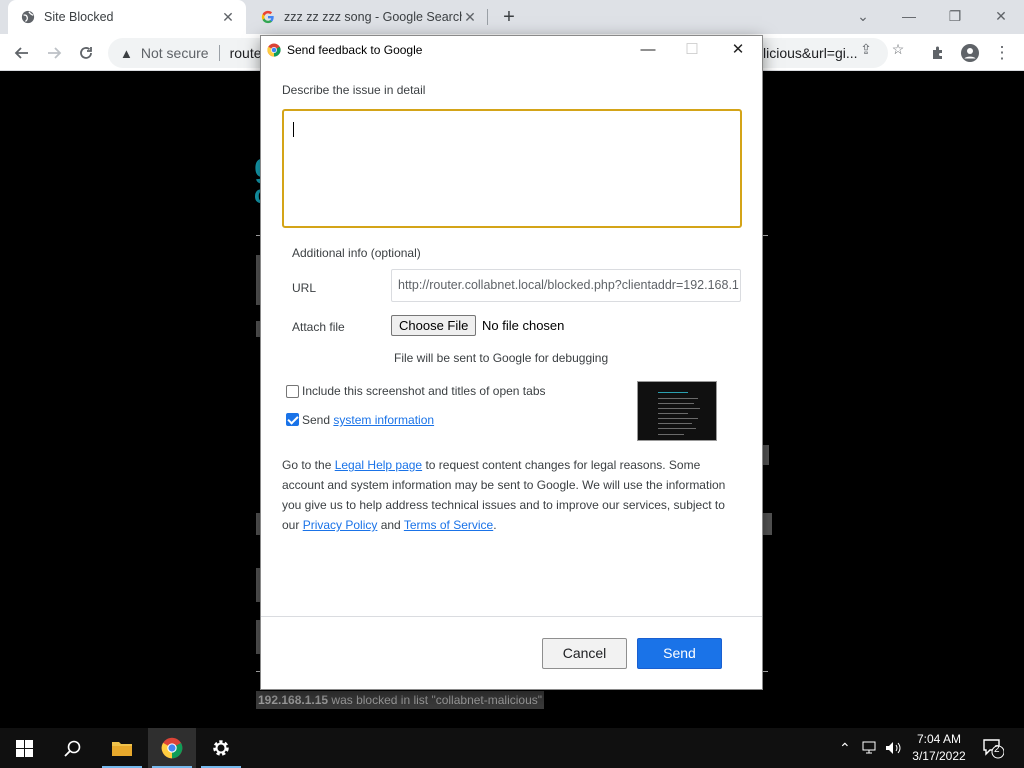  I want to click on system-clock: 7:04 AM 3/17/2022, so click(939, 748).